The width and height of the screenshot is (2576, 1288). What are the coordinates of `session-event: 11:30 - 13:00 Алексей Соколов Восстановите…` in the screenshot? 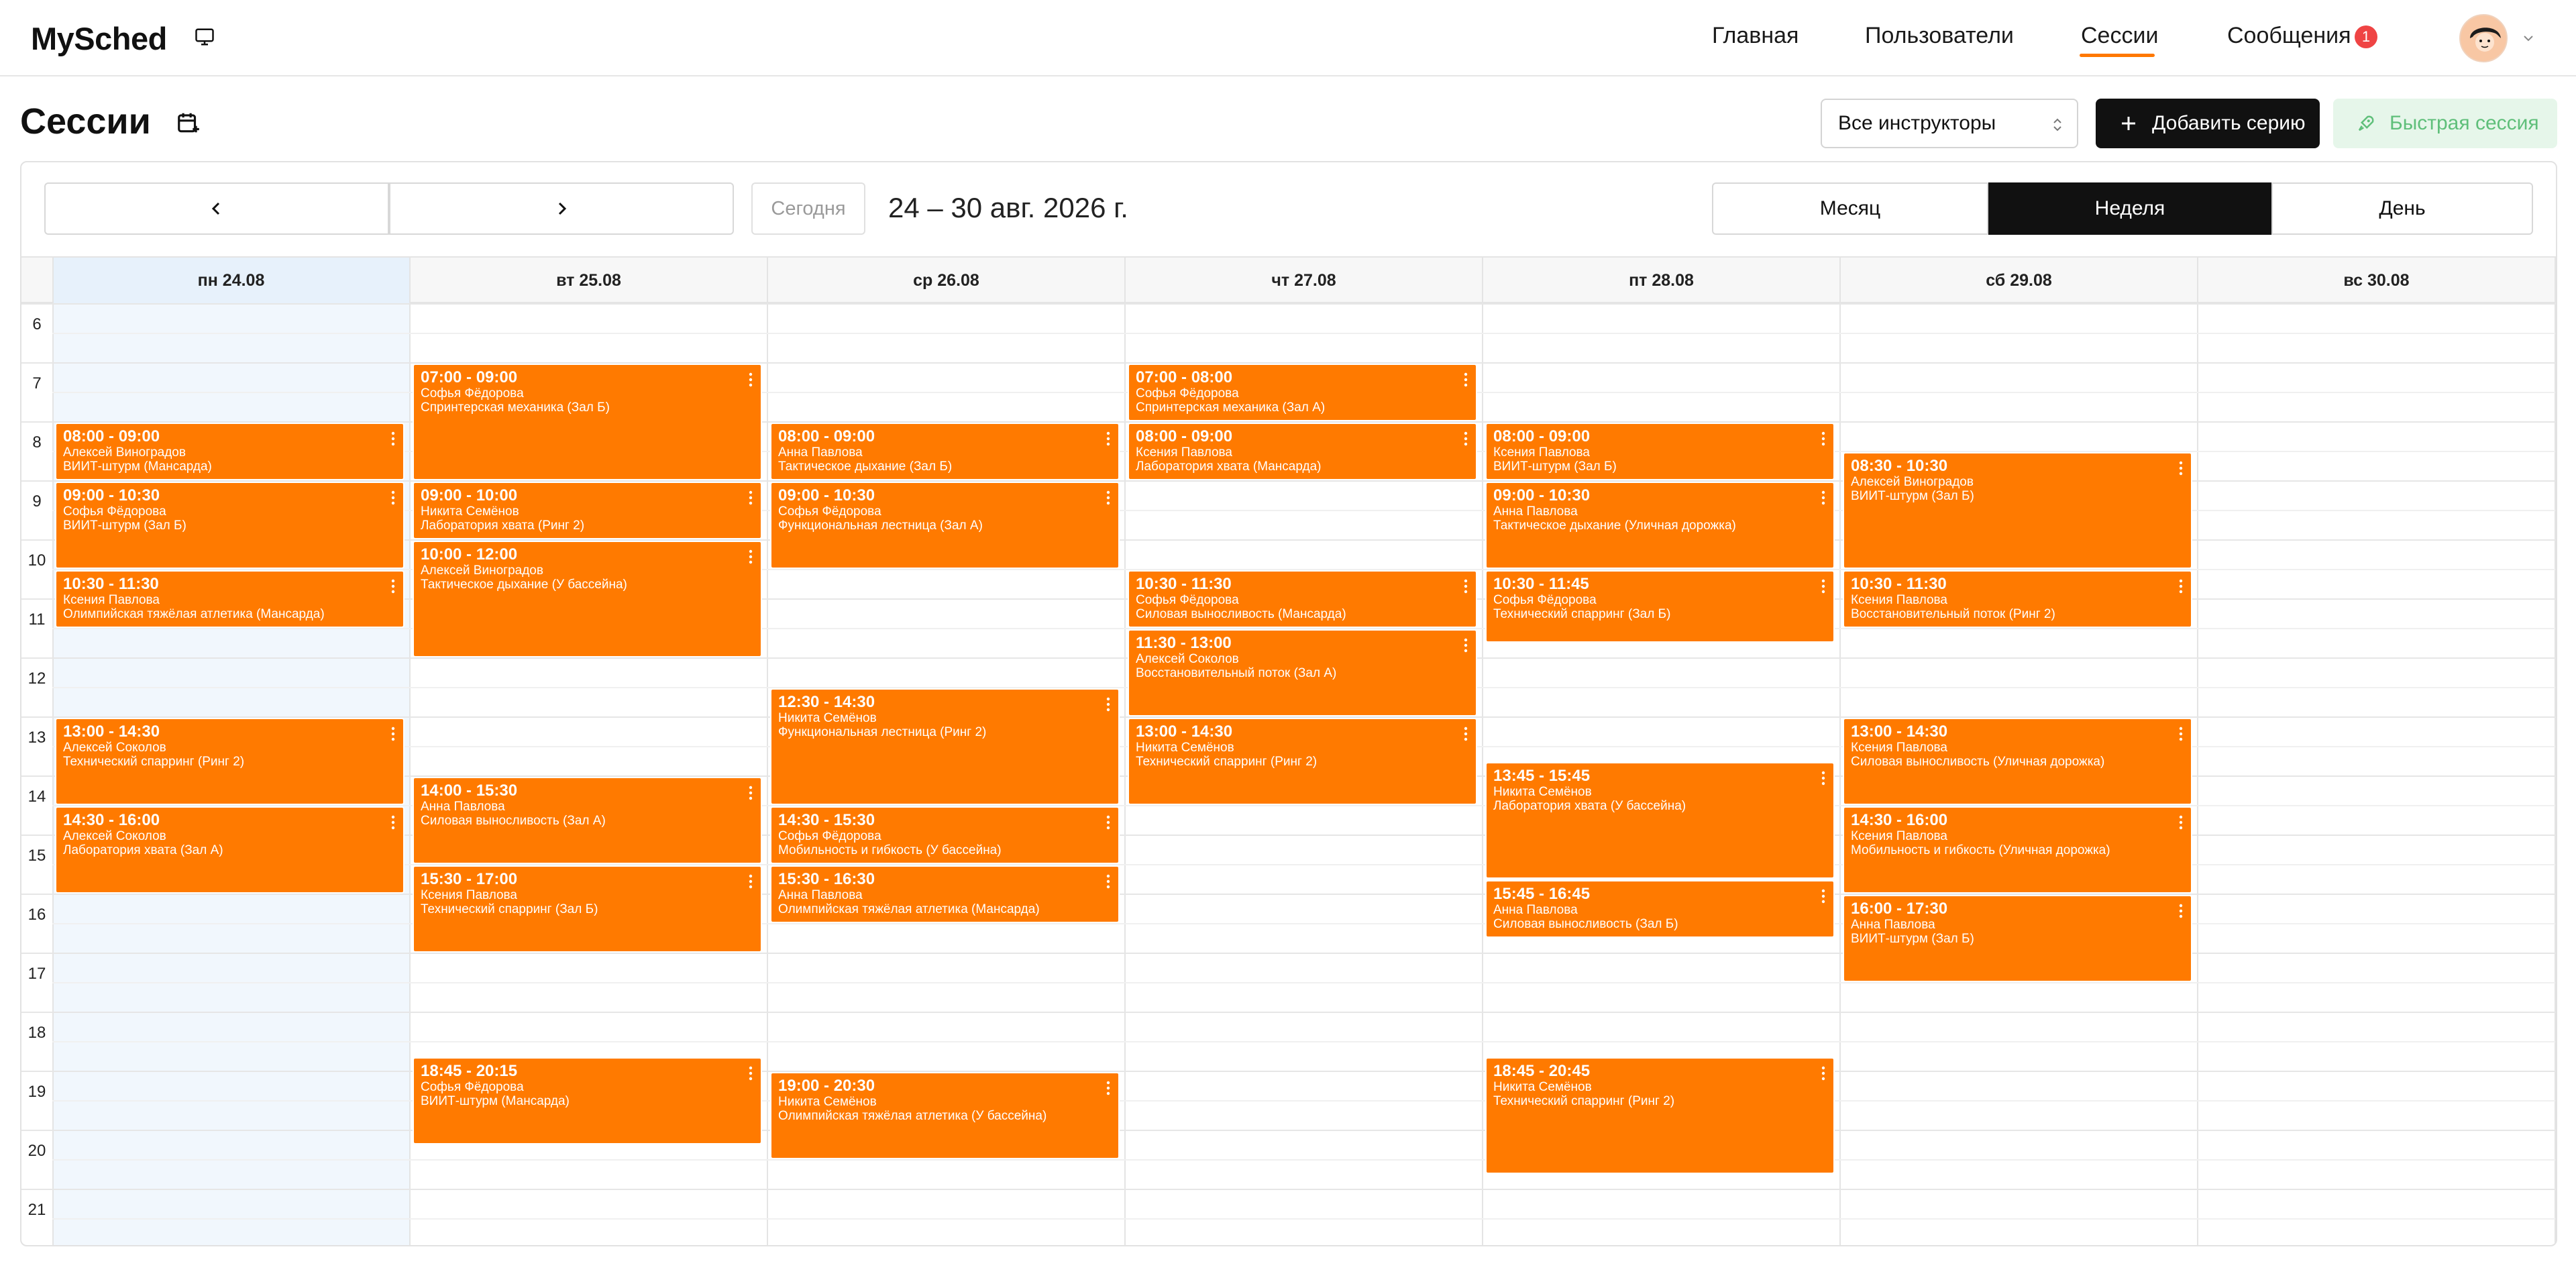 It's located at (1302, 672).